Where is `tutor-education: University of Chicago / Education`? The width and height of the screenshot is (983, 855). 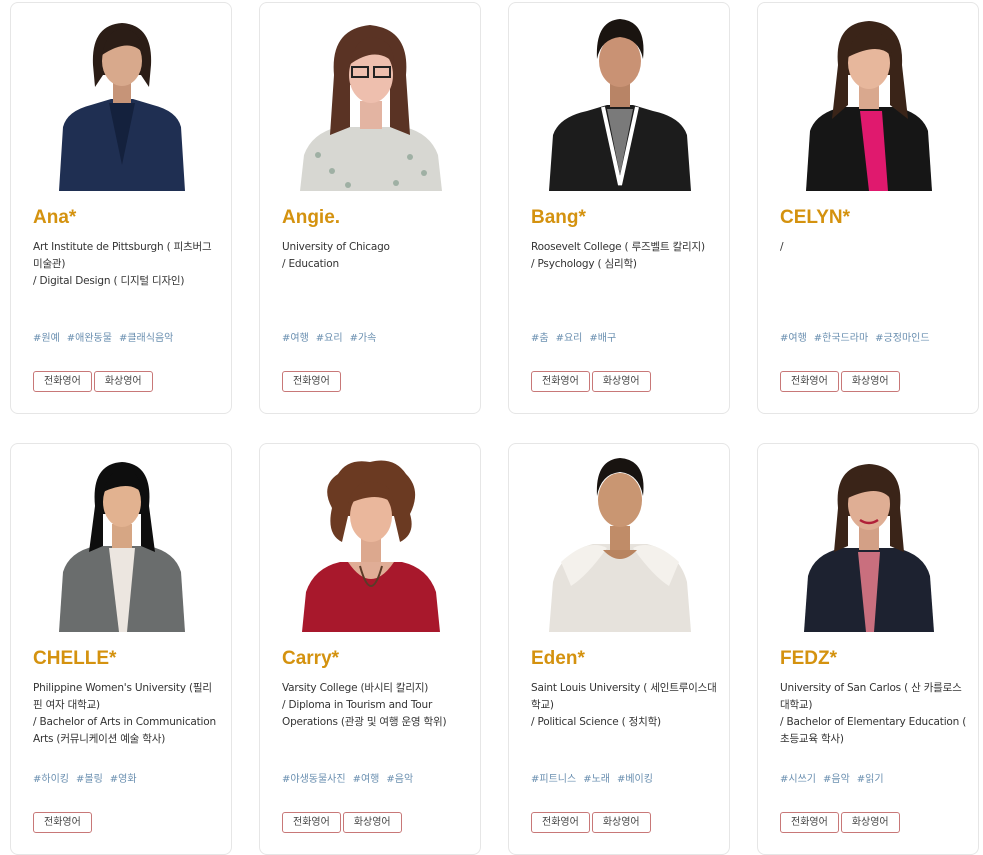 tutor-education: University of Chicago / Education is located at coordinates (376, 256).